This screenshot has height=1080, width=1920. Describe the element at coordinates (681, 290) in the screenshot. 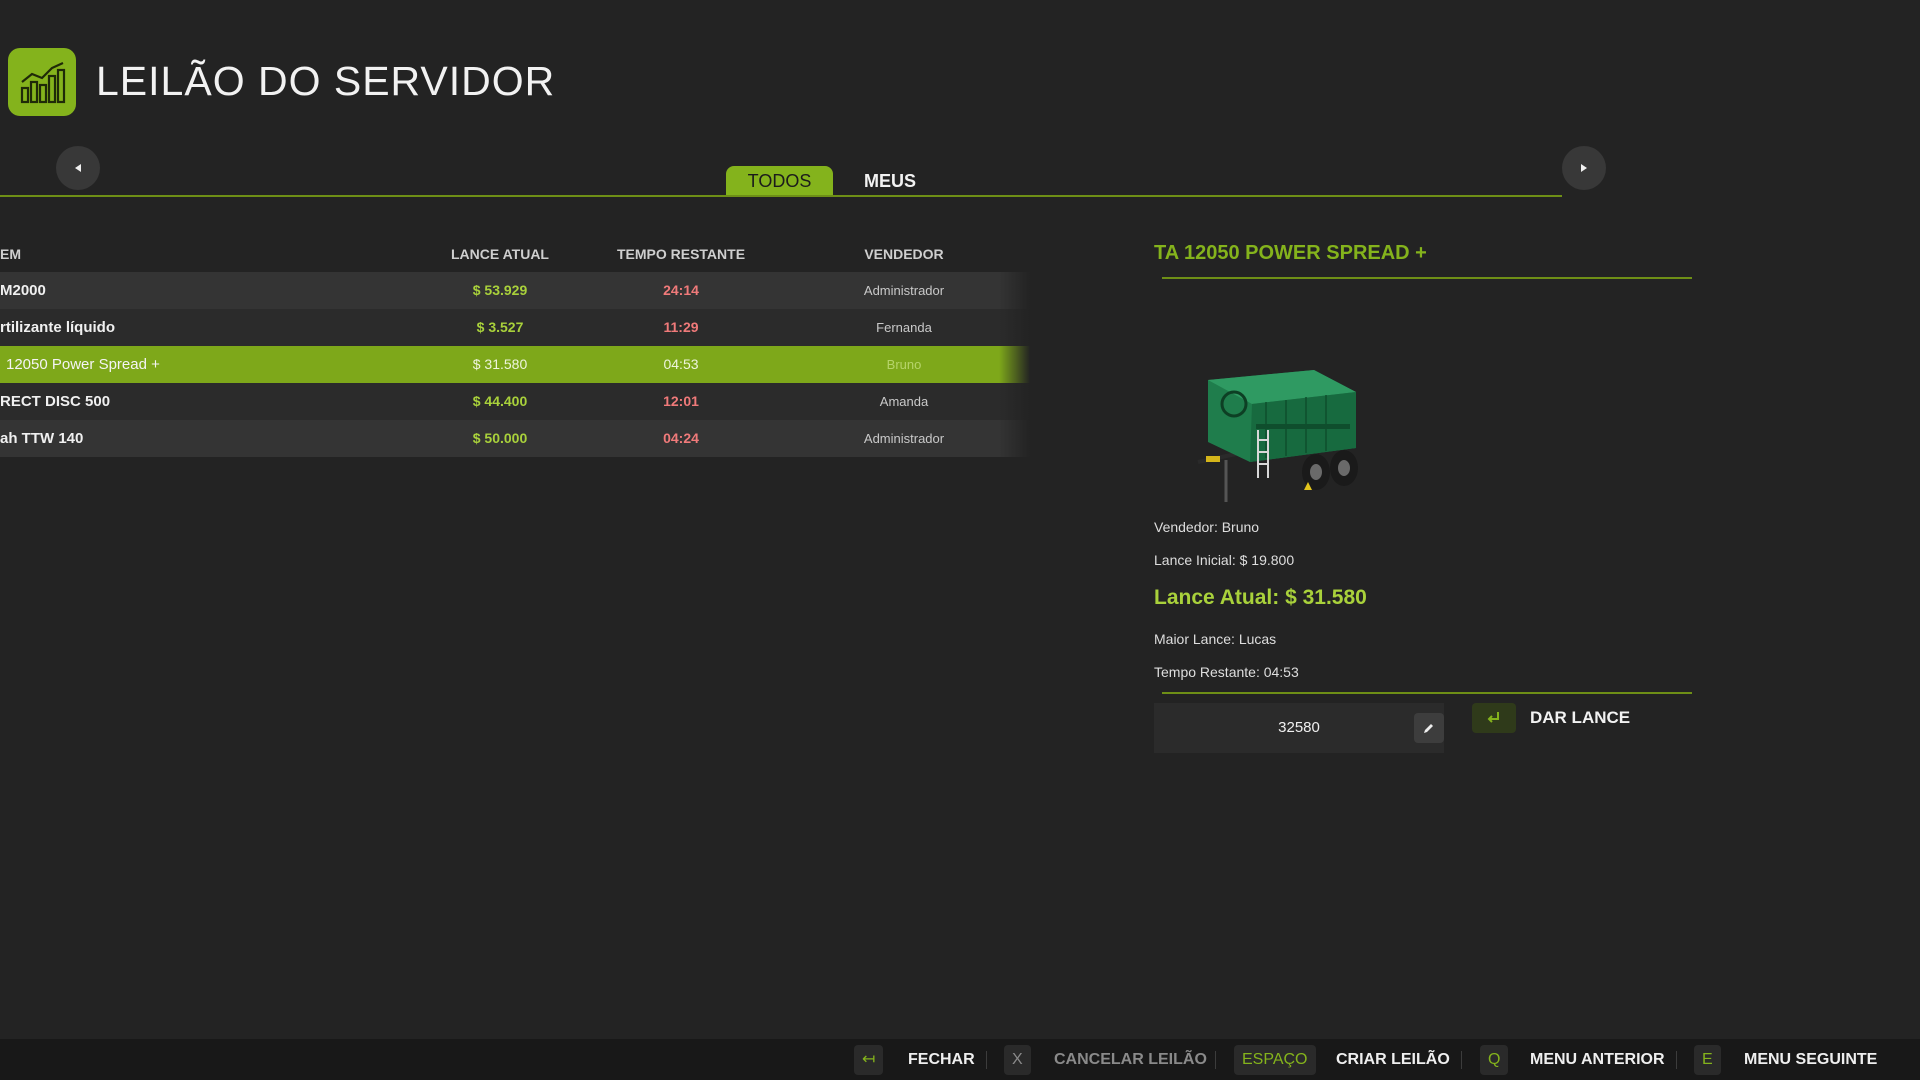

I see `row-time-left: 24:14` at that location.